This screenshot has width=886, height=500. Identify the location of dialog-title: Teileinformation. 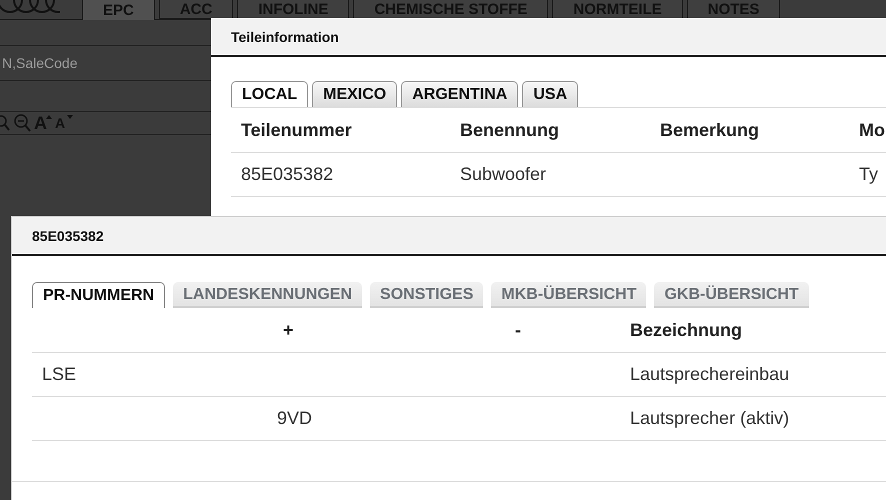
(285, 36).